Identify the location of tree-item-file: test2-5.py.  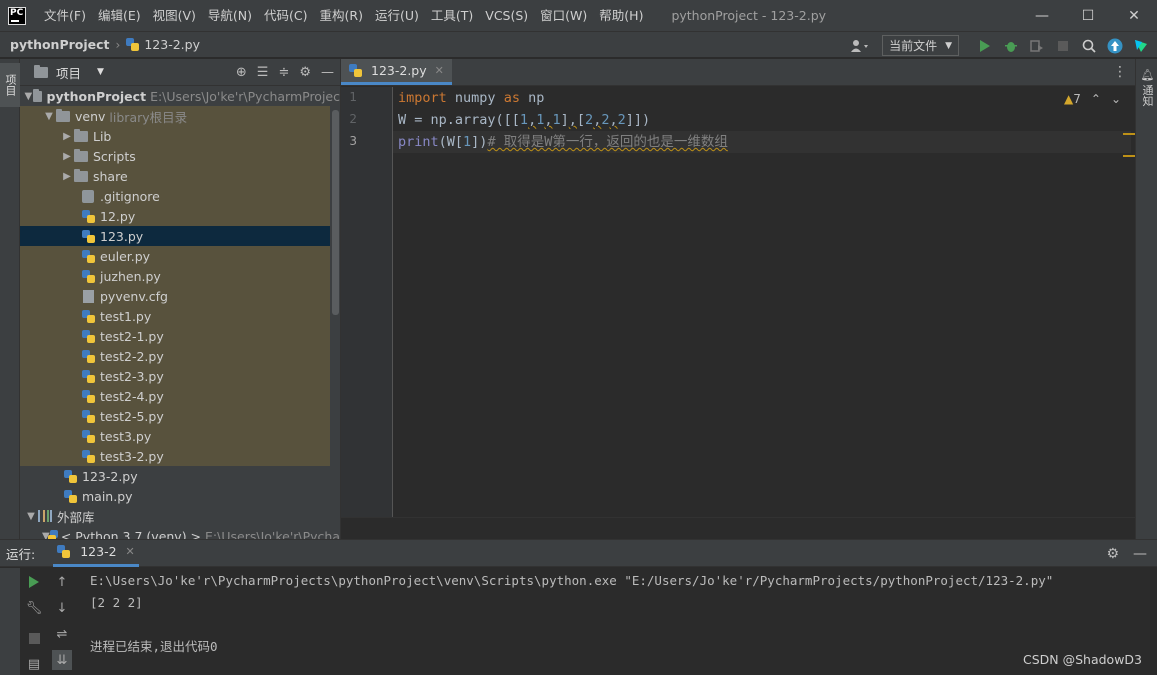
(175, 416).